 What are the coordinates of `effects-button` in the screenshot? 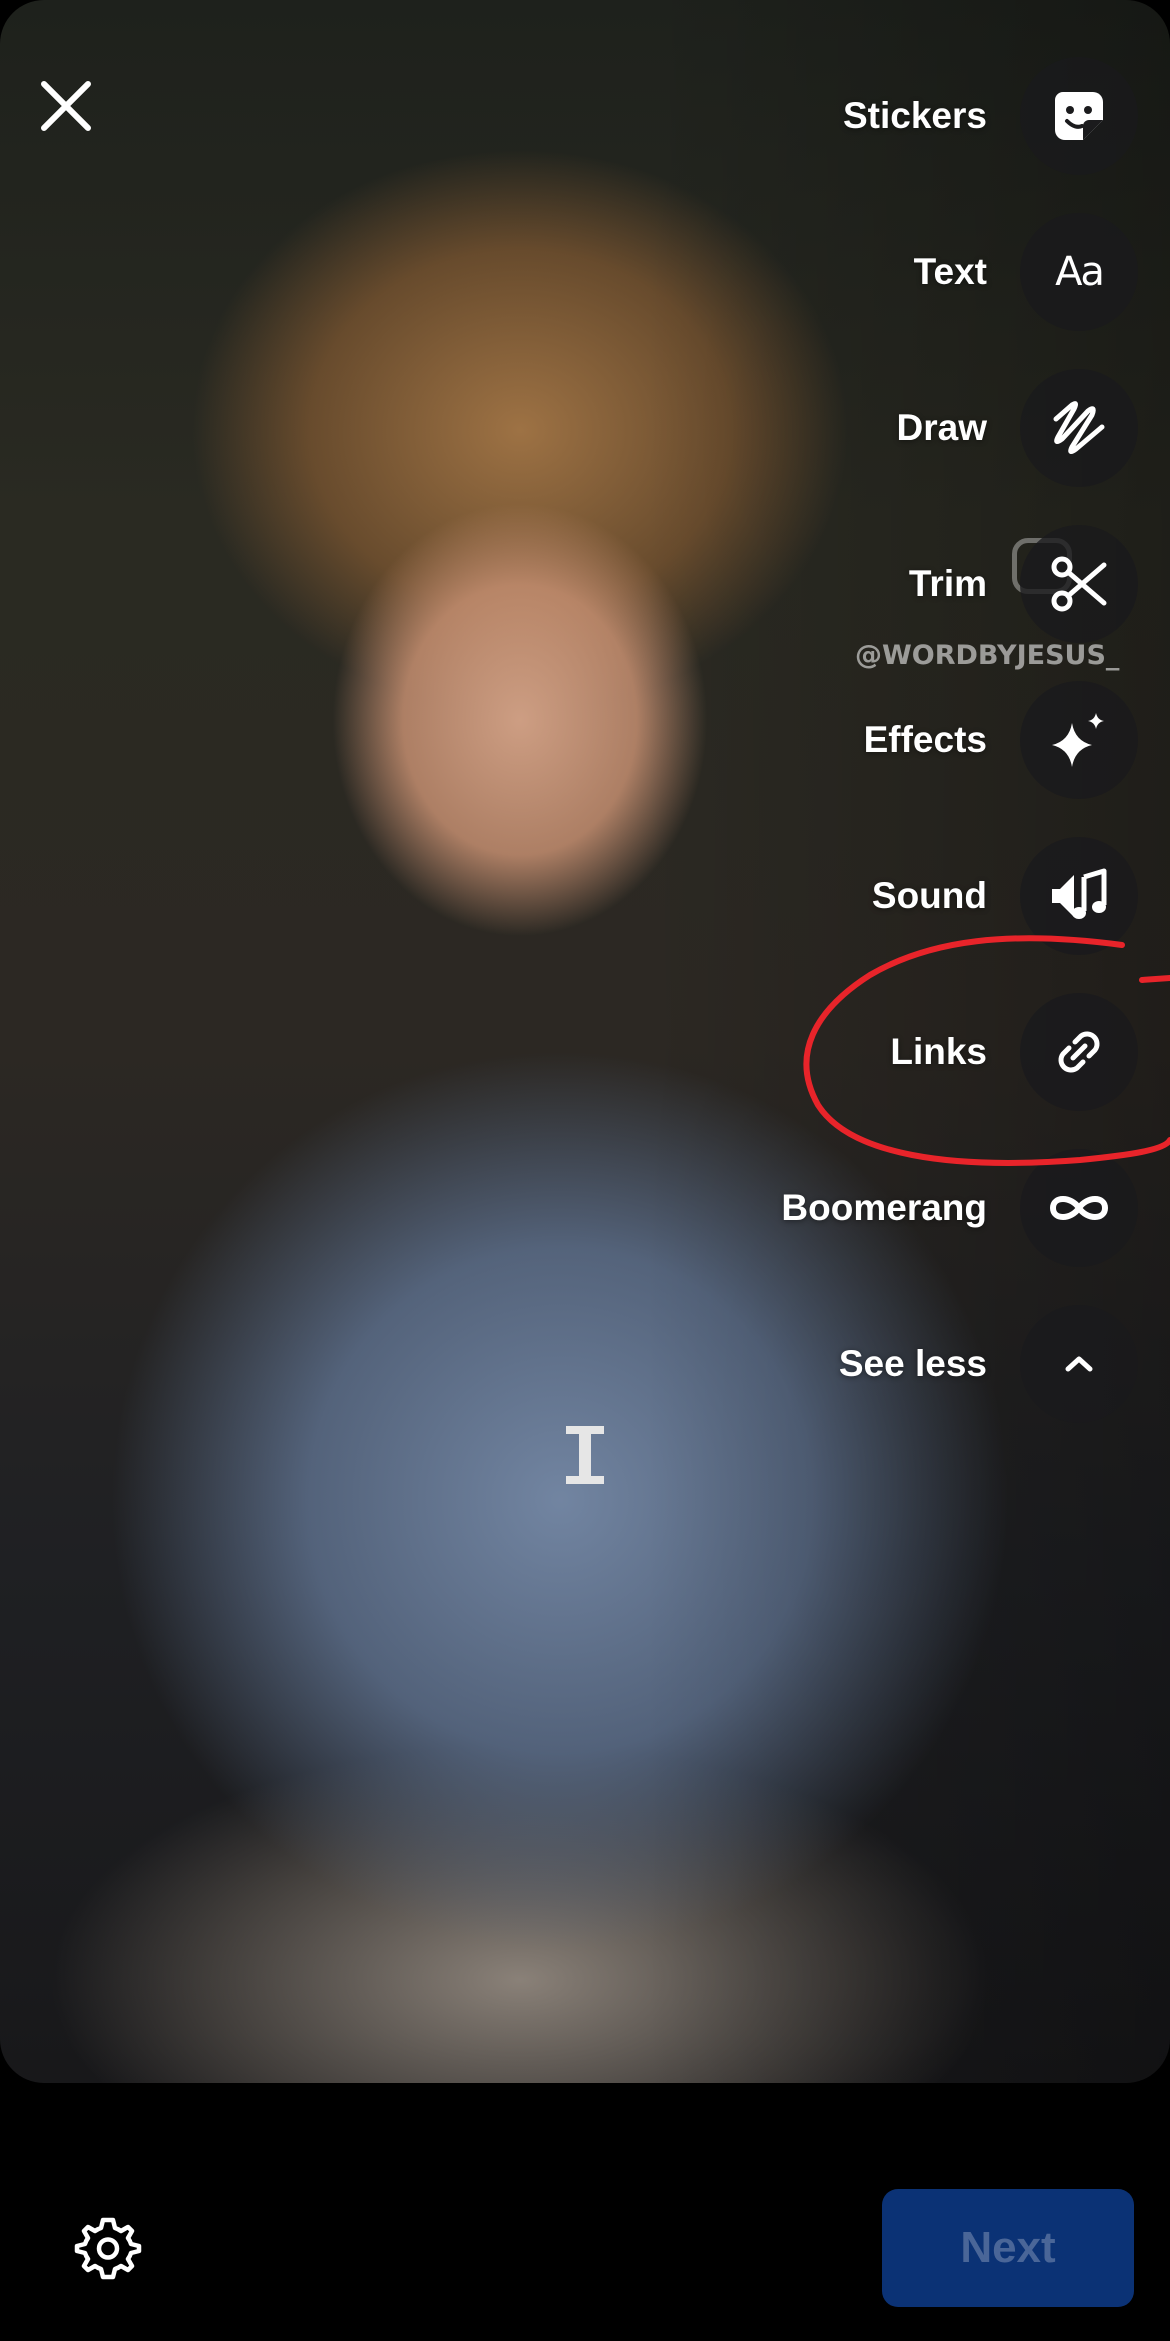 It's located at (1079, 740).